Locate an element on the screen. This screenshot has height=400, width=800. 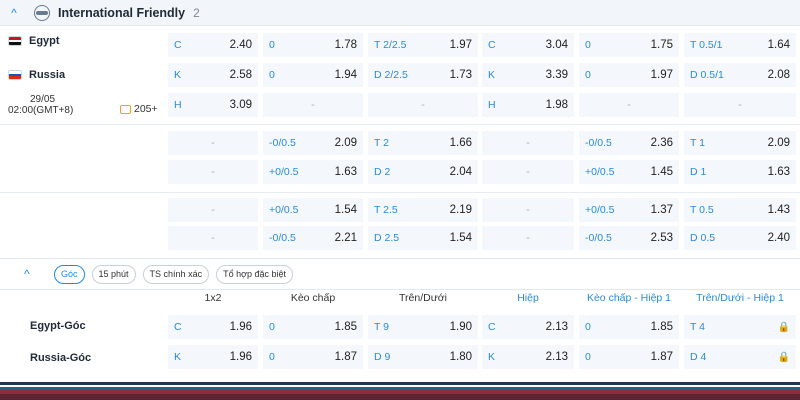
corner-odds-row: C 1.96 0 1.85 T 9 1.90 C 2.13 0 1.85 T 4 🔒 is located at coordinates (400, 327).